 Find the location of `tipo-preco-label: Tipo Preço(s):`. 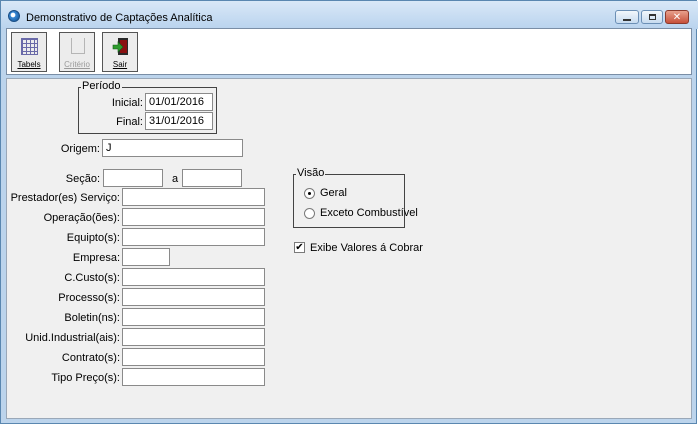

tipo-preco-label: Tipo Preço(s): is located at coordinates (85, 378).